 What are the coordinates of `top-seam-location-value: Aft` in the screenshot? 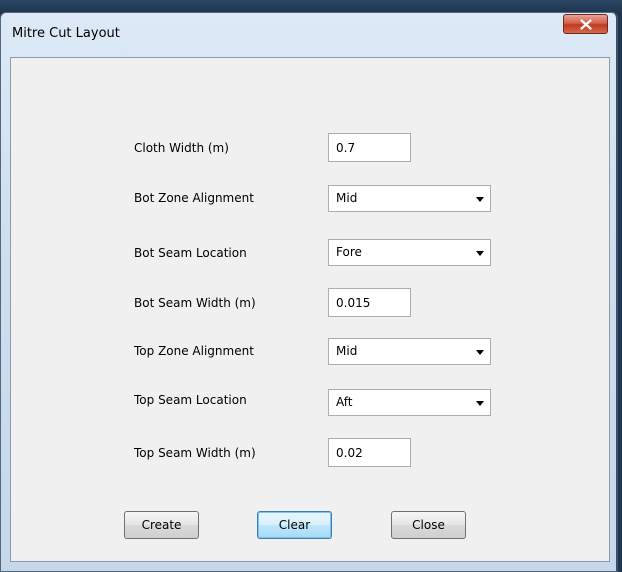 It's located at (344, 402).